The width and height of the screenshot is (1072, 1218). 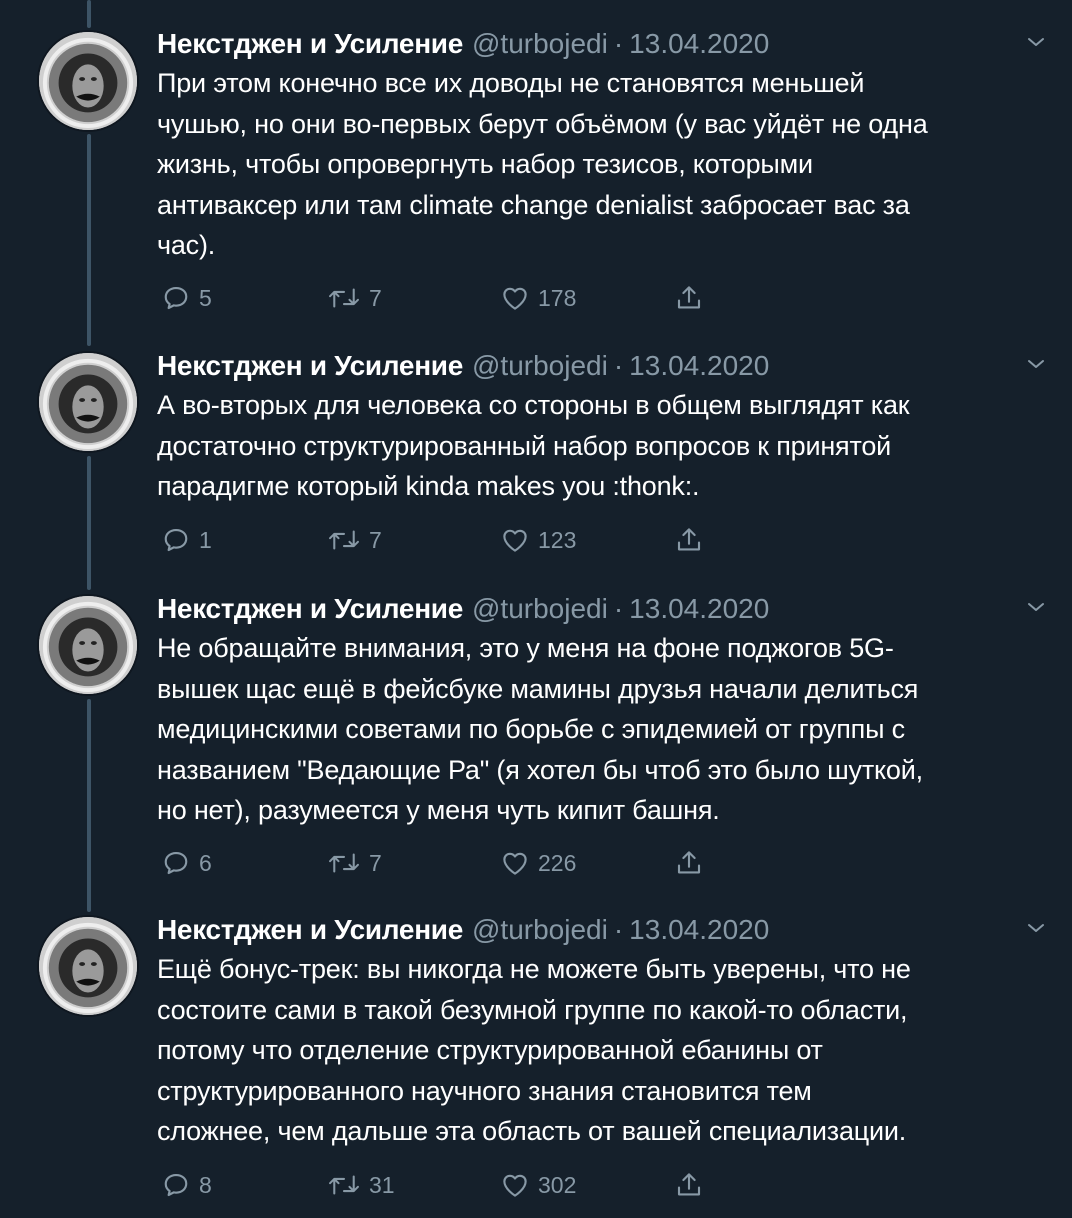 What do you see at coordinates (361, 1185) in the screenshot?
I see `retweet-button: 31` at bounding box center [361, 1185].